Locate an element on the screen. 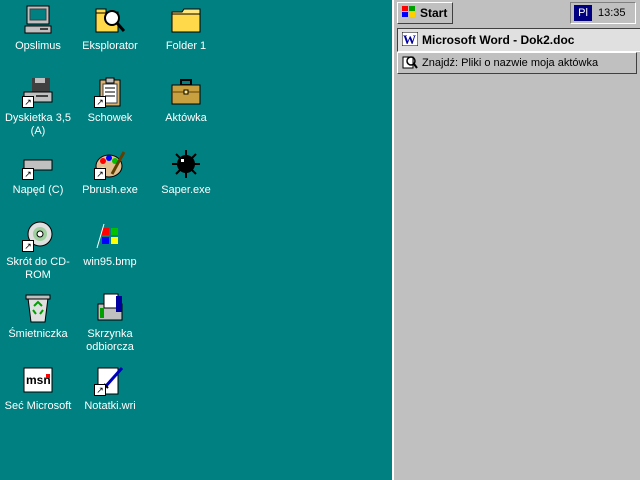 Image resolution: width=640 pixels, height=480 pixels. minesweeper-icon is located at coordinates (186, 164).